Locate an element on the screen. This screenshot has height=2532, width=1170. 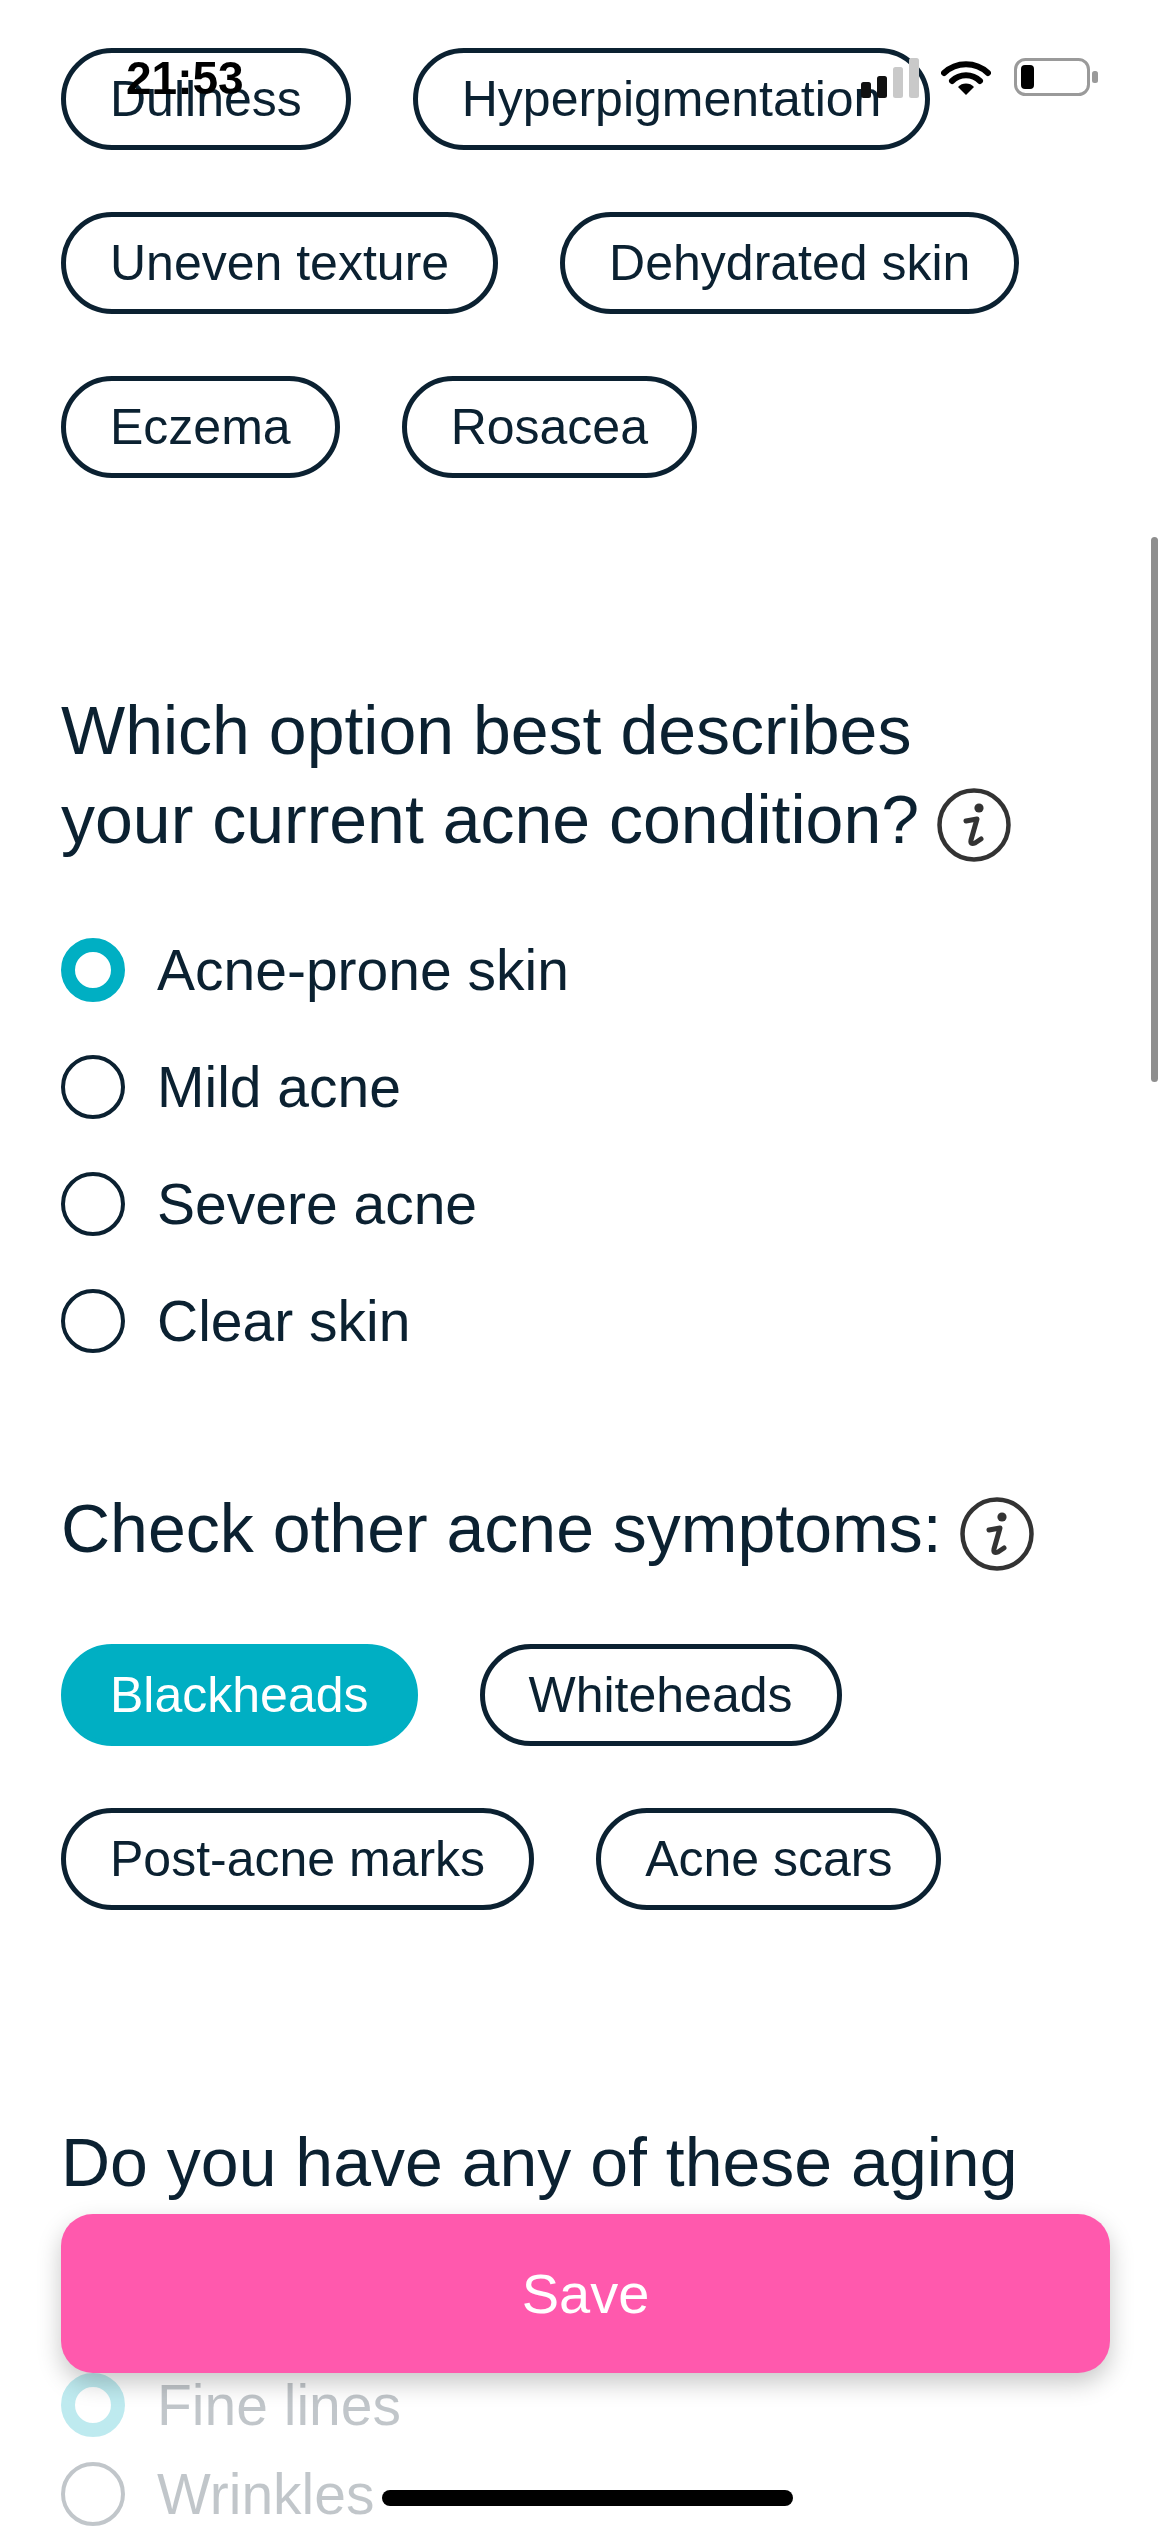
wifi-icon is located at coordinates (966, 78).